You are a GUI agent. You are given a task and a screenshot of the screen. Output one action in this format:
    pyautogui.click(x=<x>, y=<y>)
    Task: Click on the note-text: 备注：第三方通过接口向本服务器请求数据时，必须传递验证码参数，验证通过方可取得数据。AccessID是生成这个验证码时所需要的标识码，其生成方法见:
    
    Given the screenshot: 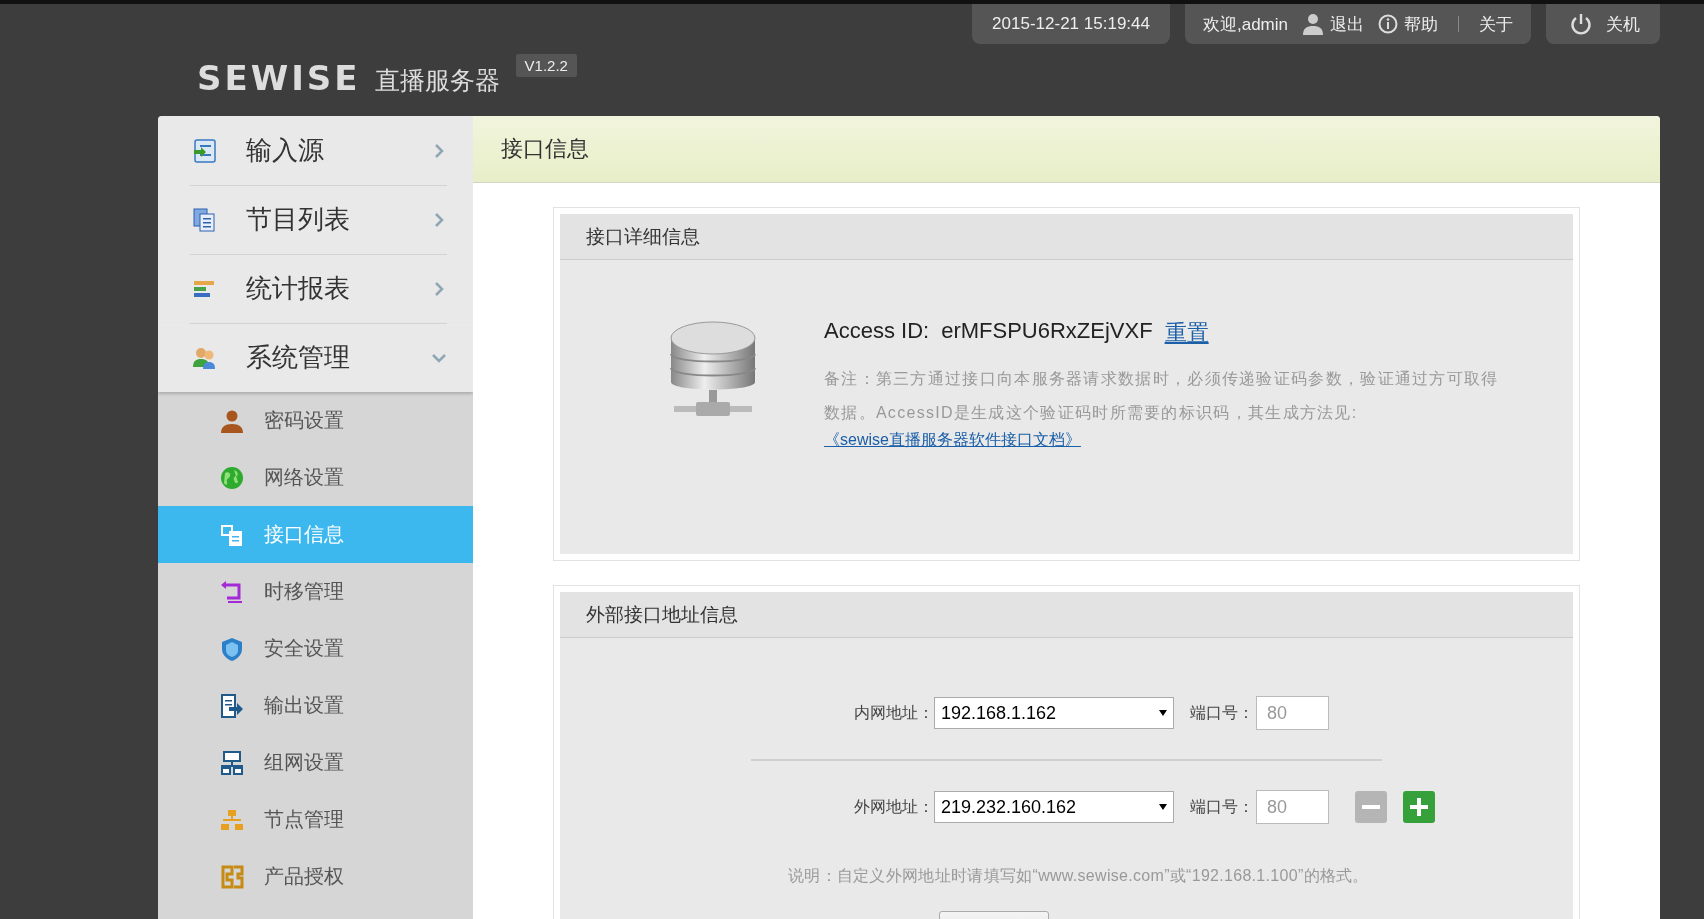 What is the action you would take?
    pyautogui.click(x=1162, y=396)
    